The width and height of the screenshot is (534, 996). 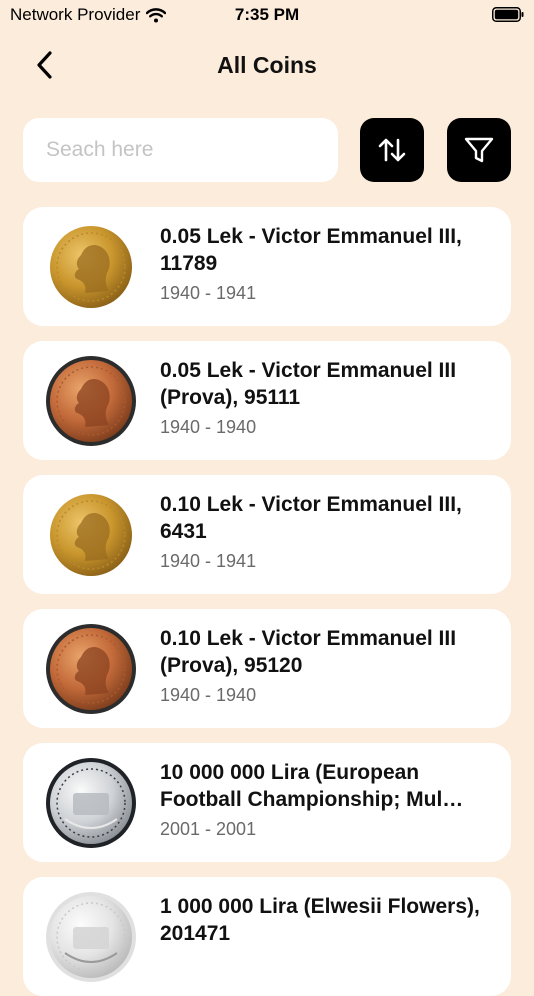 I want to click on coin-title: 0.10 Lek - Victor Emmanuel III, 6431, so click(x=311, y=518).